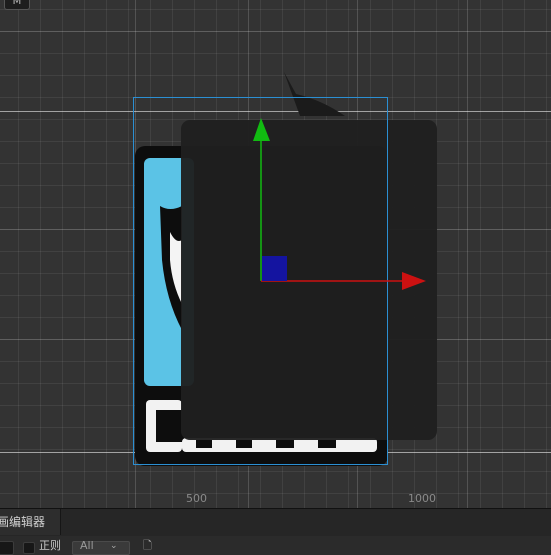 Image resolution: width=551 pixels, height=555 pixels. Describe the element at coordinates (50, 545) in the screenshot. I see `regex-label: 正则` at that location.